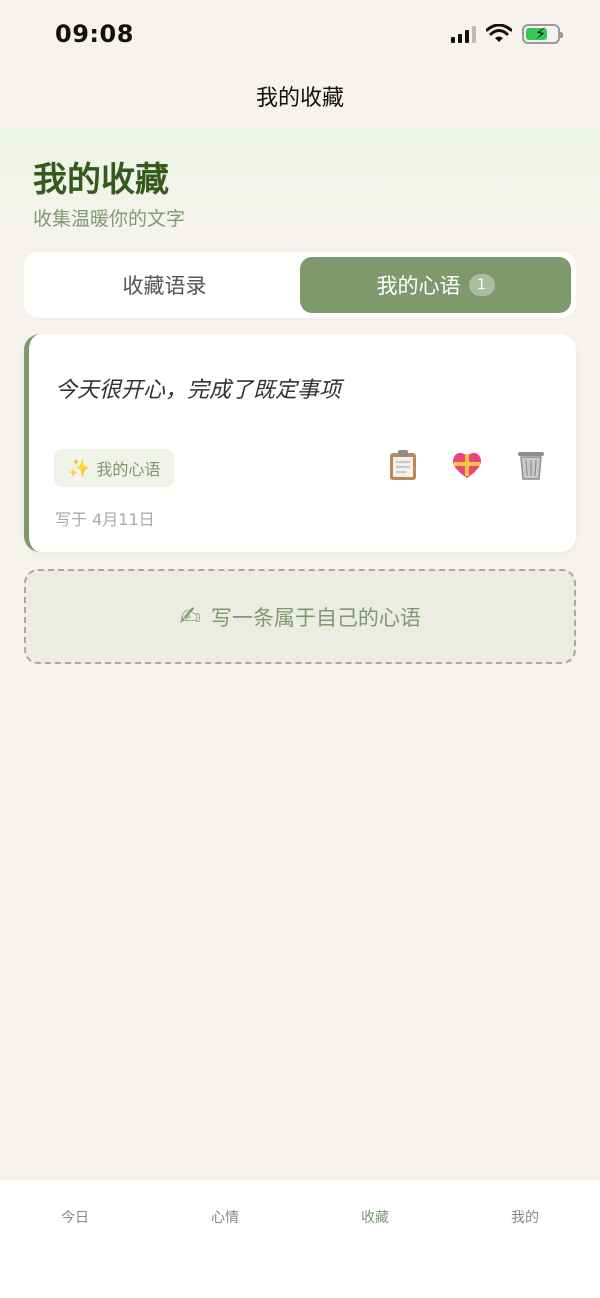 This screenshot has height=1298, width=600. Describe the element at coordinates (198, 390) in the screenshot. I see `note-text: 今天很开心，完成了既定事项` at that location.